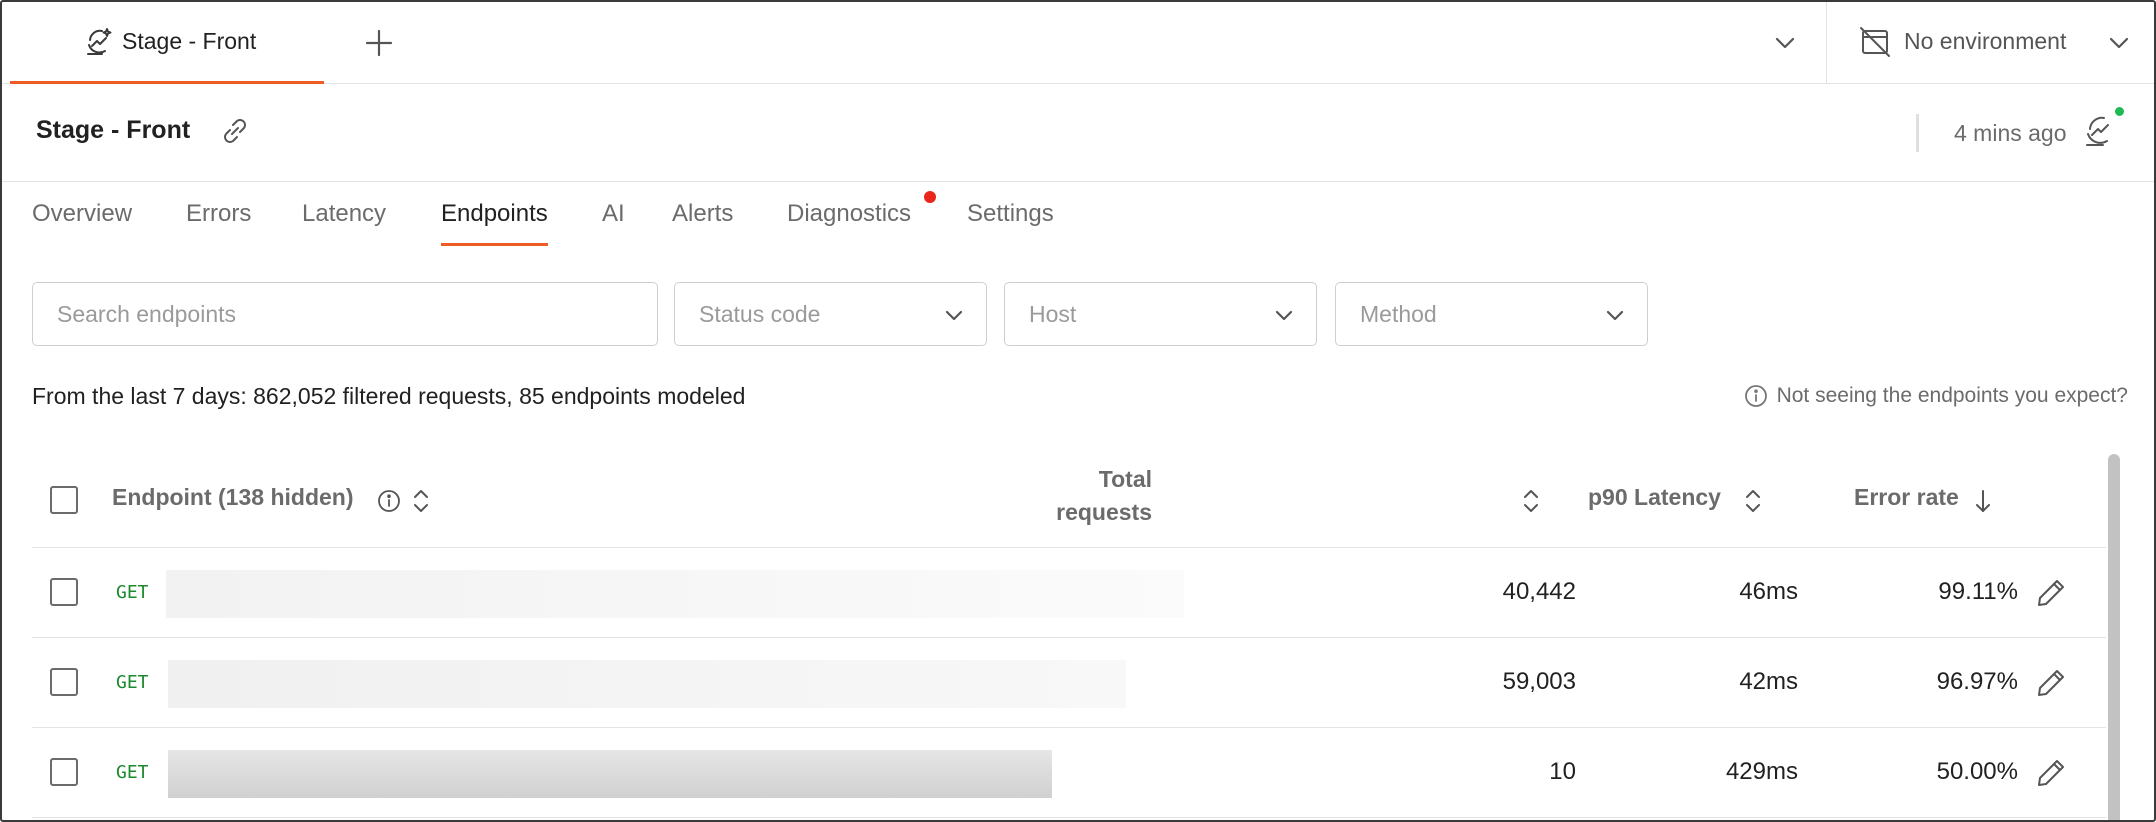 Image resolution: width=2156 pixels, height=822 pixels. What do you see at coordinates (760, 314) in the screenshot?
I see `select-value: Status code` at bounding box center [760, 314].